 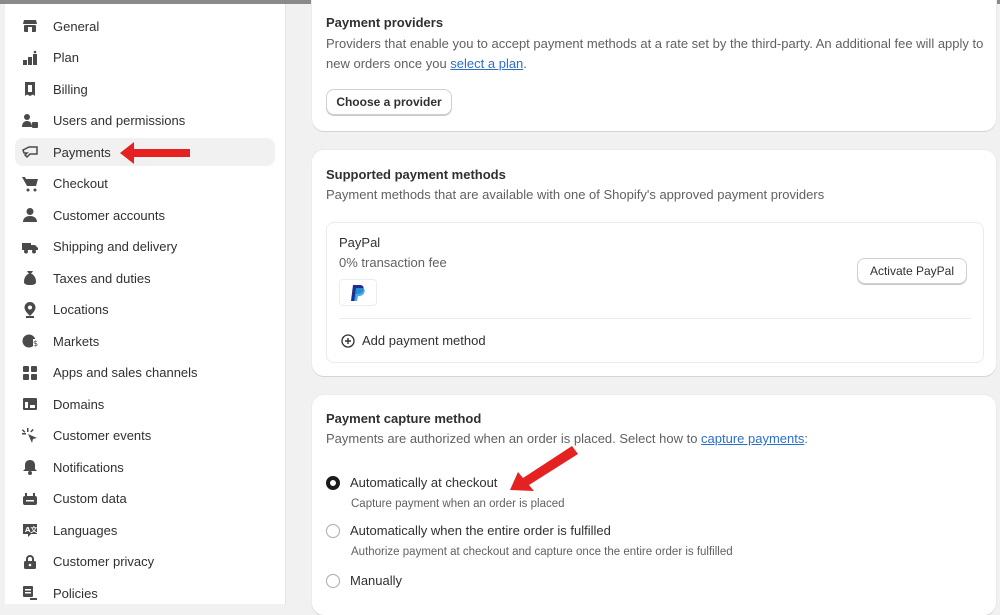 I want to click on sidebar-item-label: Billing, so click(x=70, y=89).